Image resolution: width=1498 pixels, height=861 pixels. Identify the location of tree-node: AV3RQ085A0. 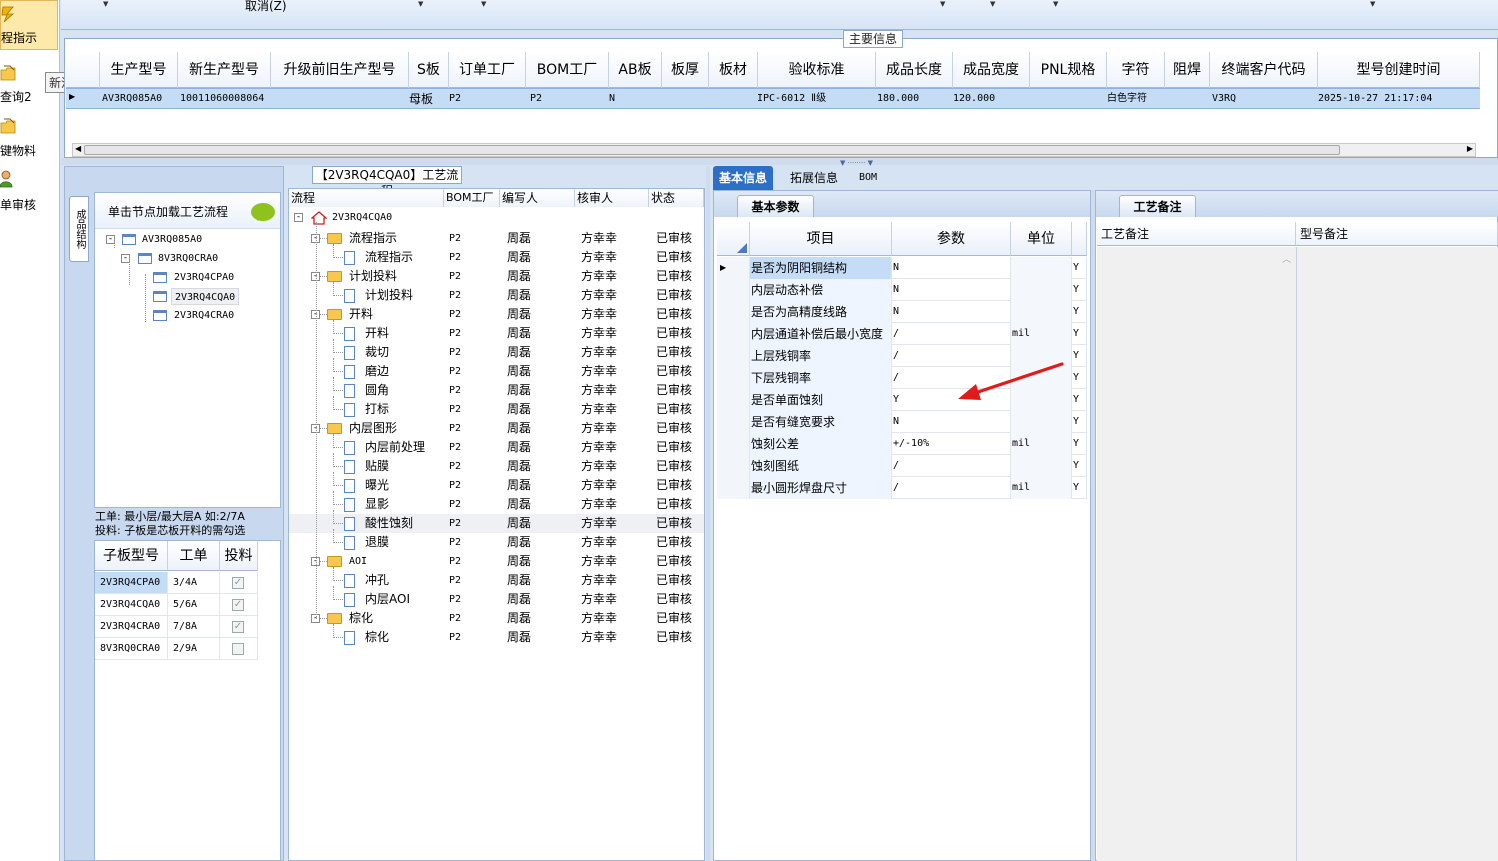
(172, 239).